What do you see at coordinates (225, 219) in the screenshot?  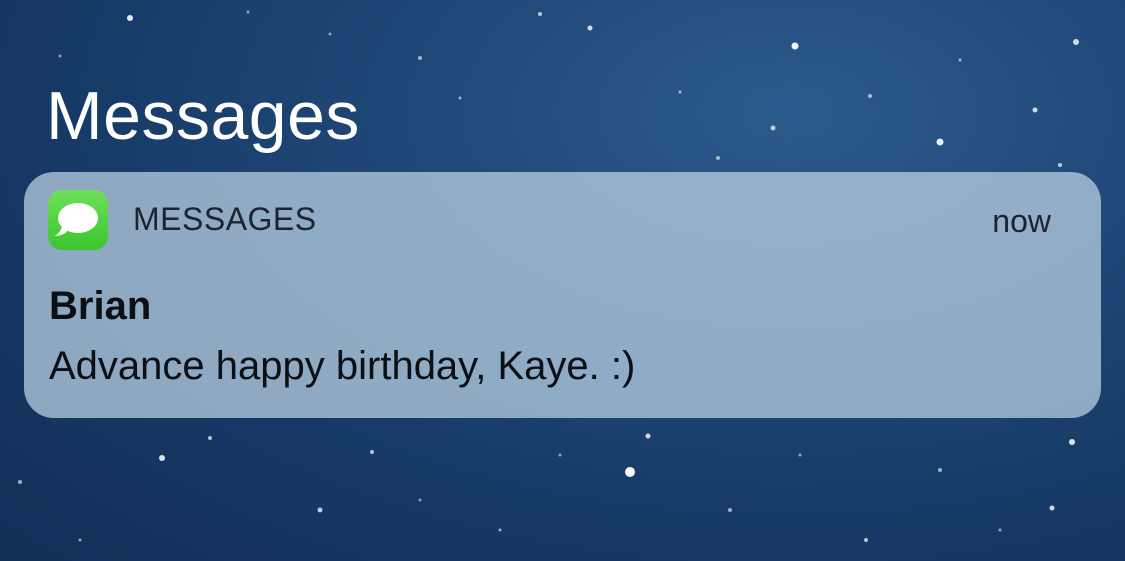 I see `app-name: MESSAGES` at bounding box center [225, 219].